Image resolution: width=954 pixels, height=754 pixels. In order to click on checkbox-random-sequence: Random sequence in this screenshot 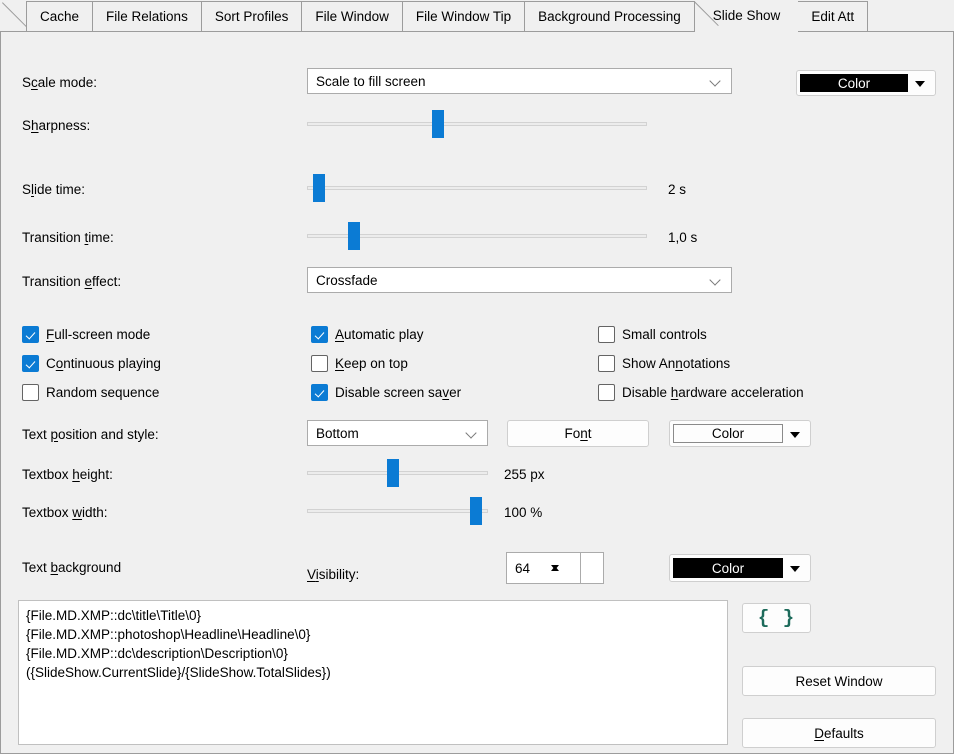, I will do `click(90, 392)`.